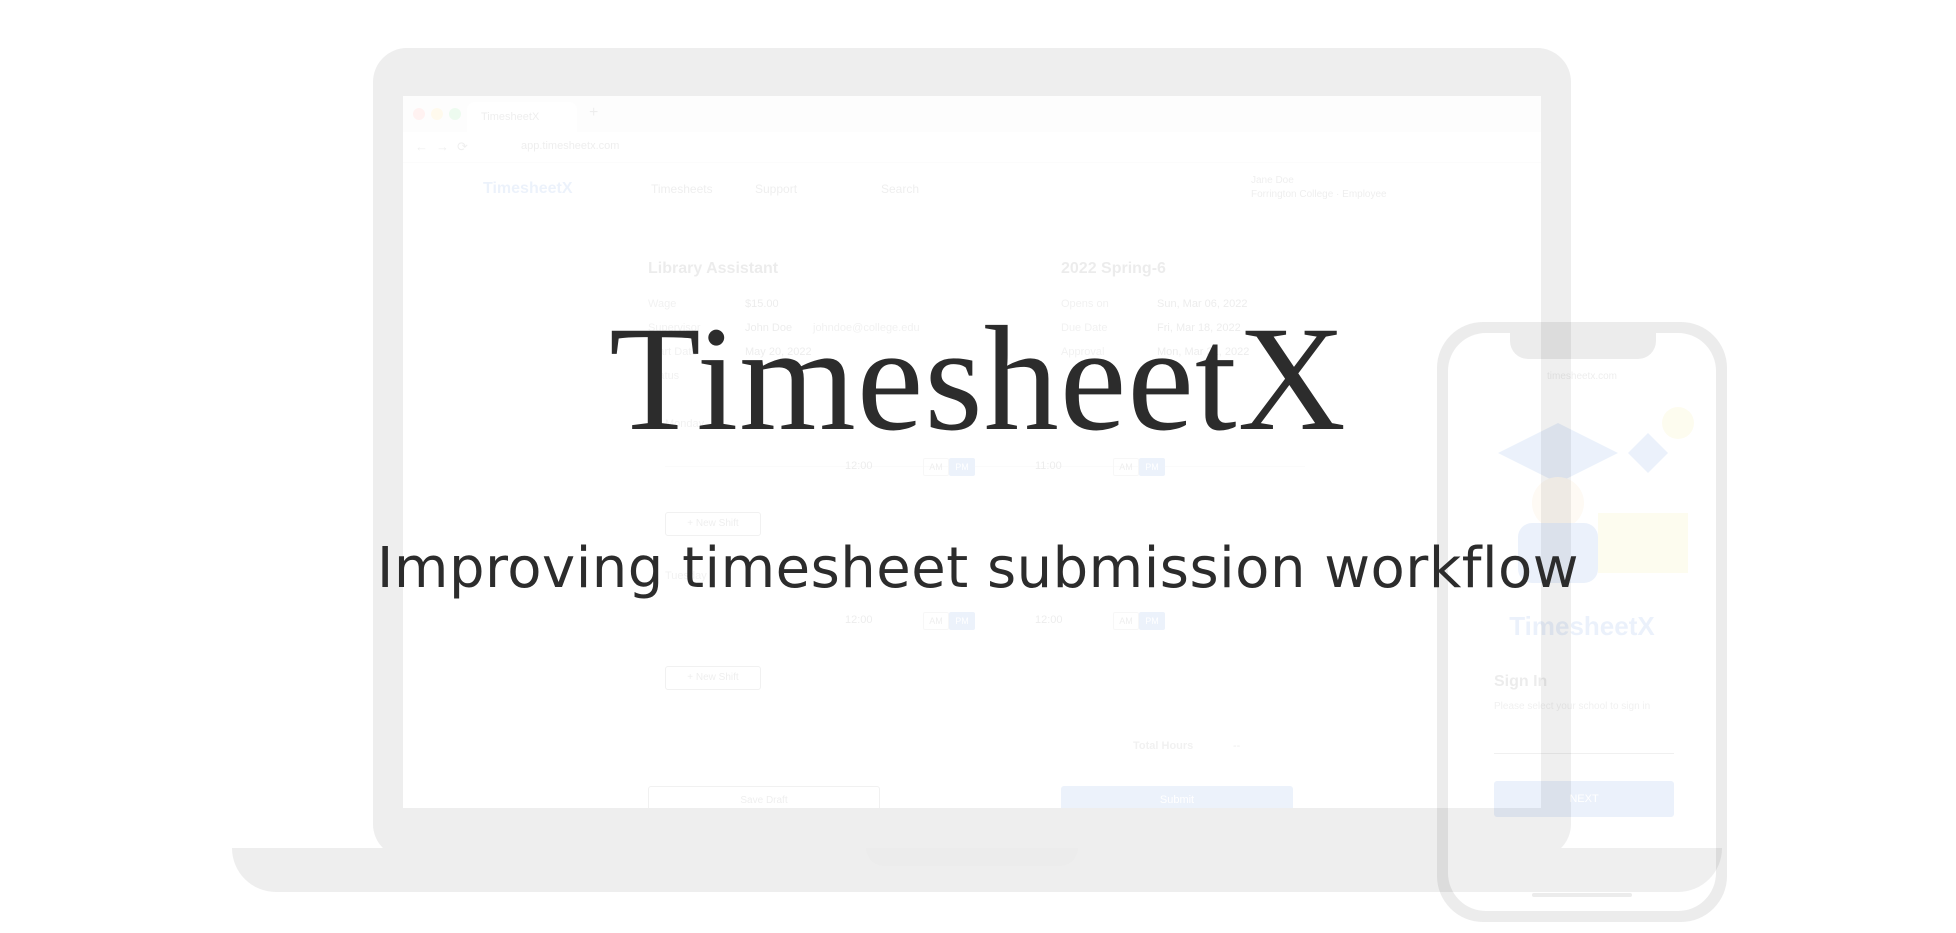 The height and width of the screenshot is (933, 1956). Describe the element at coordinates (972, 114) in the screenshot. I see `browser-tab-bar: TimesheetX +` at that location.